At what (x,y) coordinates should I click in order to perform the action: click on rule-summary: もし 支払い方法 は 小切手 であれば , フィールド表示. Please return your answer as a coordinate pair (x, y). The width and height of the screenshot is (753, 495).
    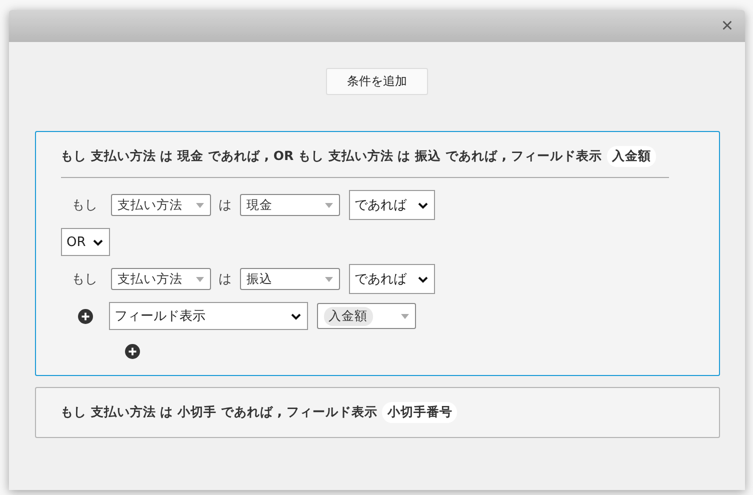
    Looking at the image, I should click on (219, 412).